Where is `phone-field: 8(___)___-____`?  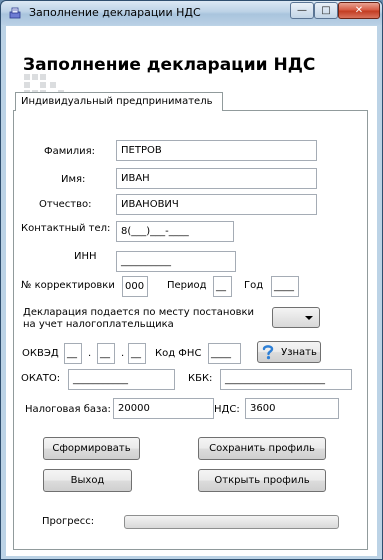
phone-field: 8(___)___-____ is located at coordinates (175, 231).